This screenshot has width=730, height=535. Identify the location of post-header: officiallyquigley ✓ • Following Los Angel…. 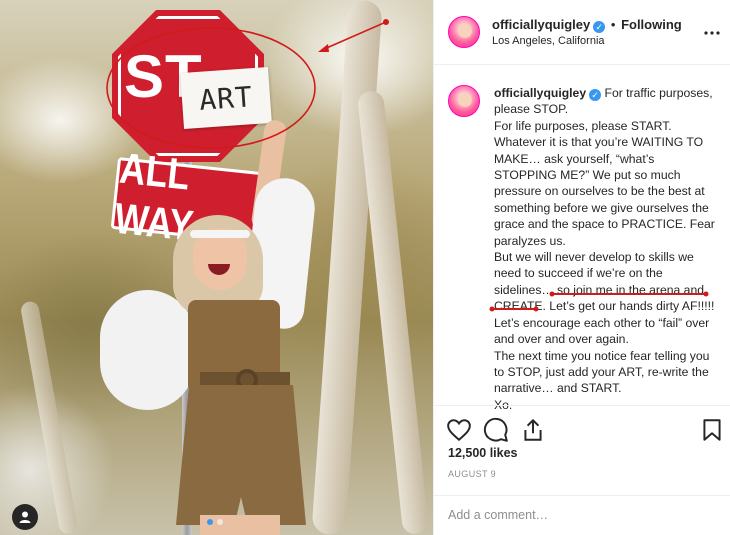
(582, 32).